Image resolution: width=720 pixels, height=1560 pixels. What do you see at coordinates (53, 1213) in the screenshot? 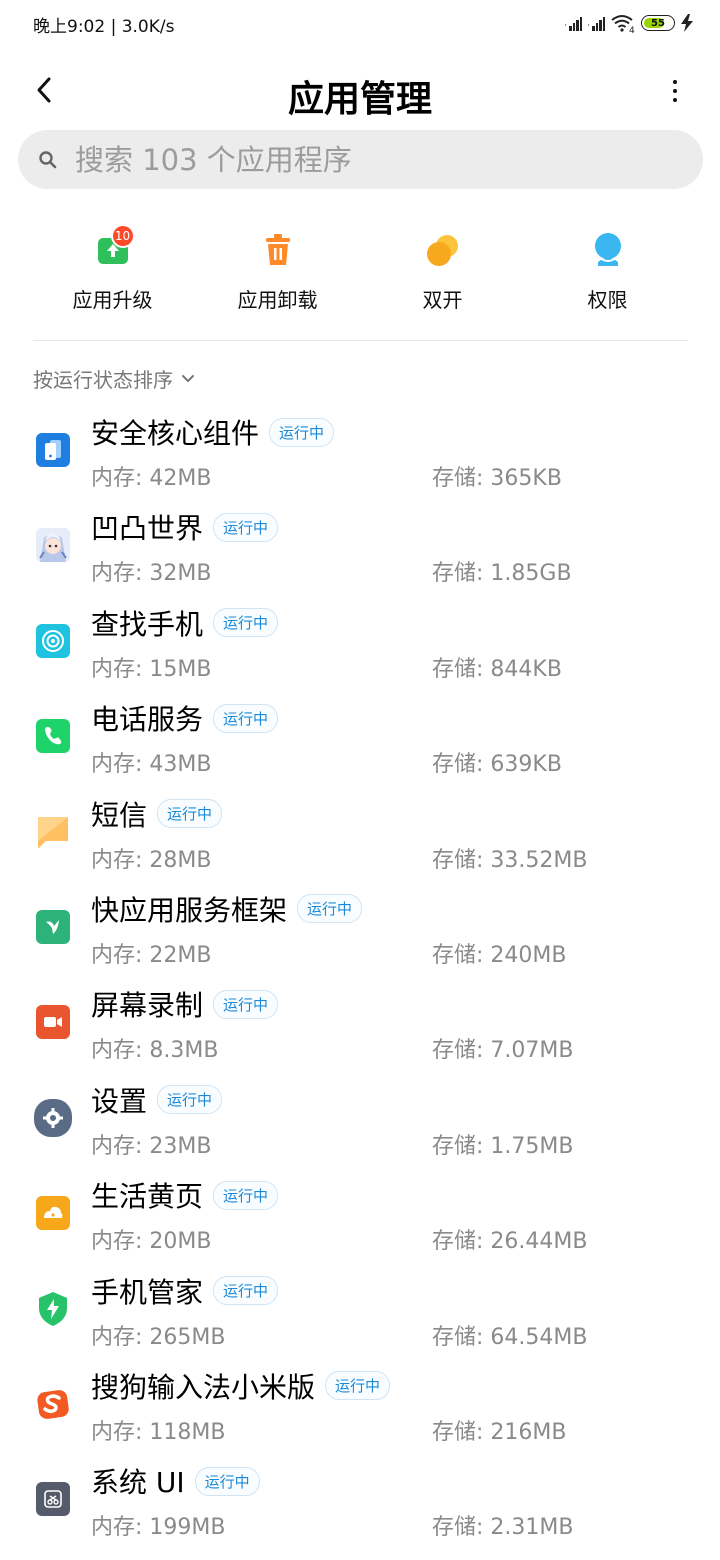
I see `yellow-pages-icon` at bounding box center [53, 1213].